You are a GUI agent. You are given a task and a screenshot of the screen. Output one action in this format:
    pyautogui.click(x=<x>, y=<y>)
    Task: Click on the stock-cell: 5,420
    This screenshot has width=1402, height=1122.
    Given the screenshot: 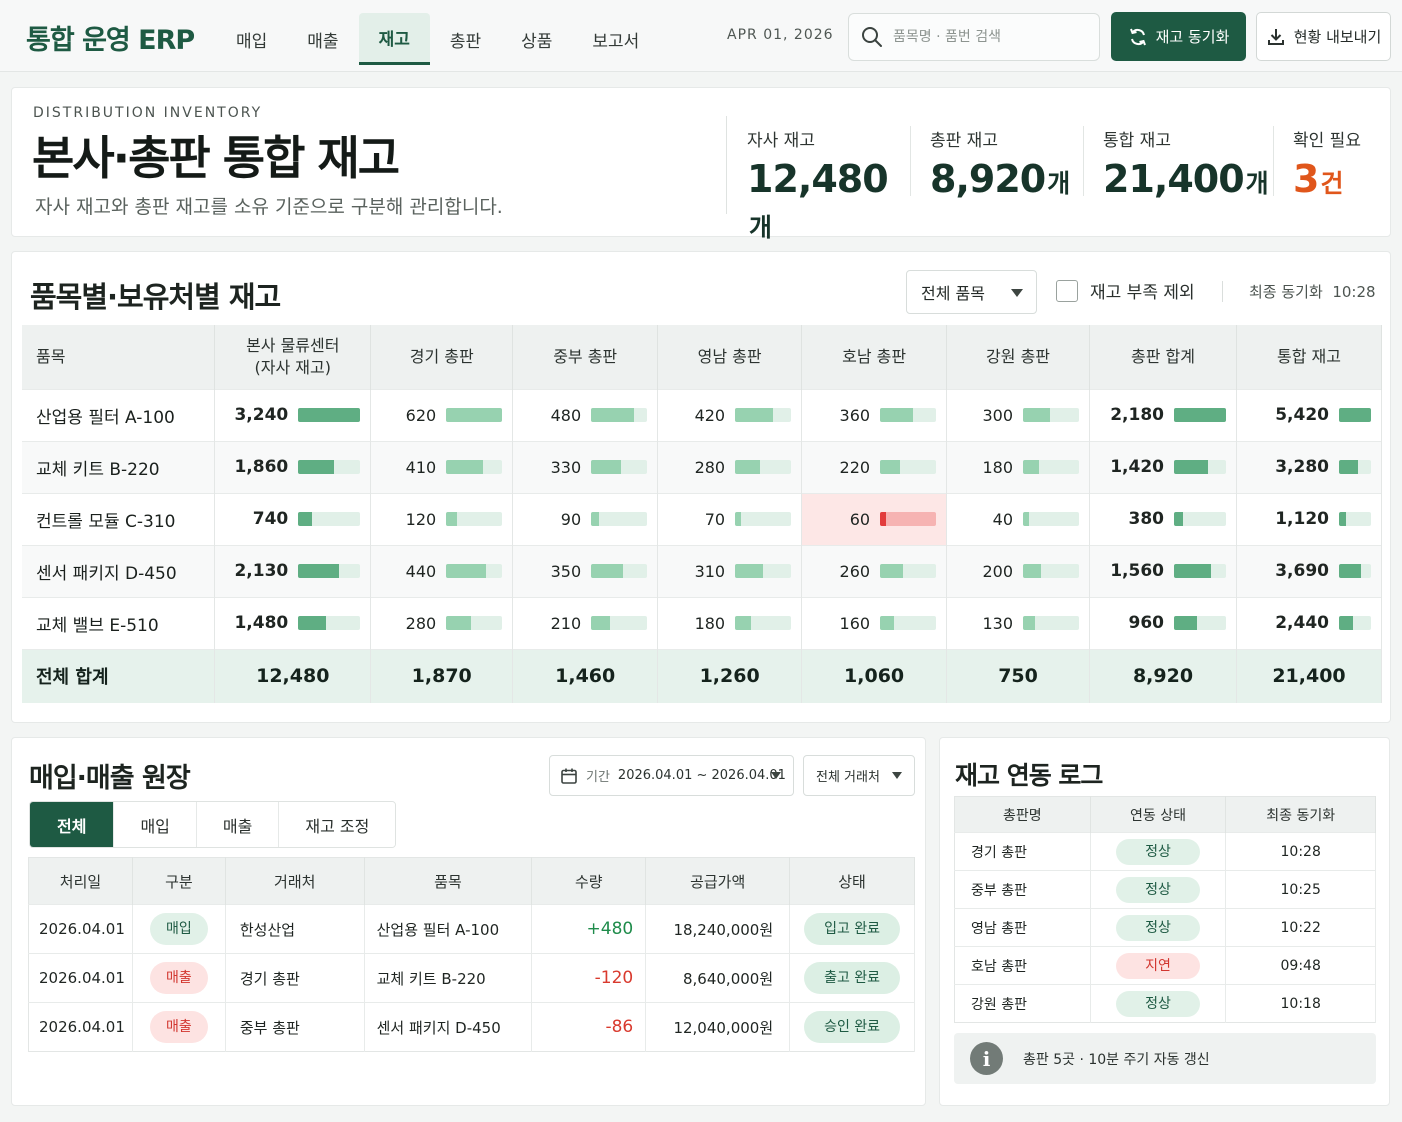 What is the action you would take?
    pyautogui.click(x=1309, y=414)
    